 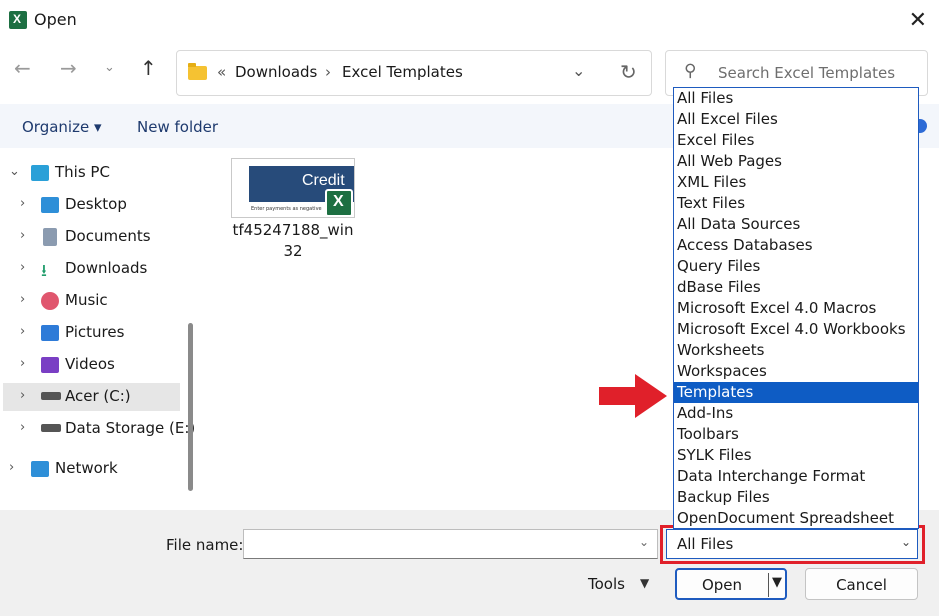 I want to click on search-placeholder: Search Excel Templates, so click(x=807, y=73).